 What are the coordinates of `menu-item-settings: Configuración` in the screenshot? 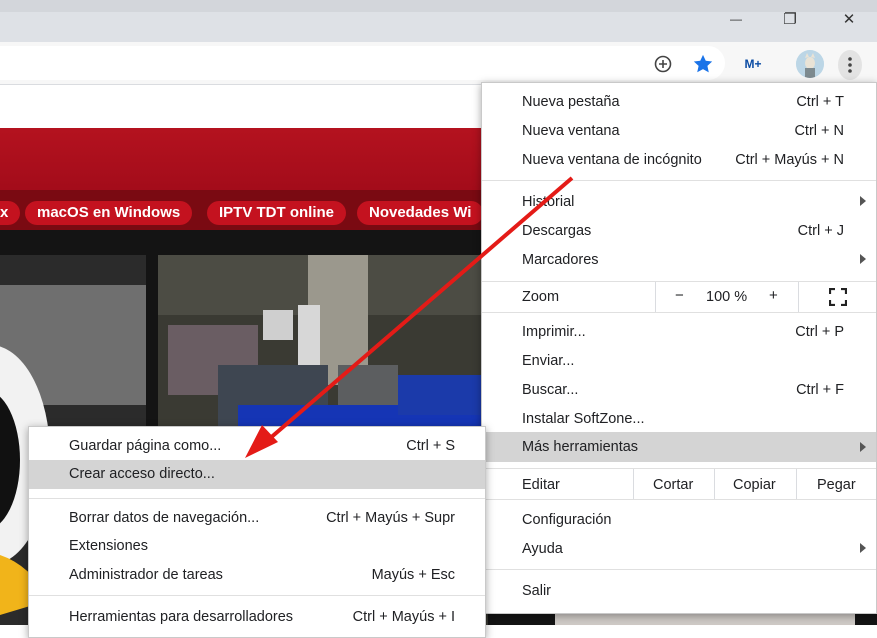 It's located at (679, 520).